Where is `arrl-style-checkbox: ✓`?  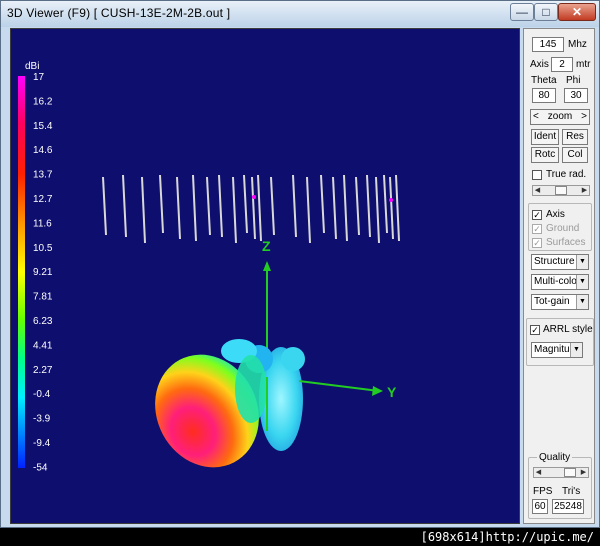
arrl-style-checkbox: ✓ is located at coordinates (535, 330).